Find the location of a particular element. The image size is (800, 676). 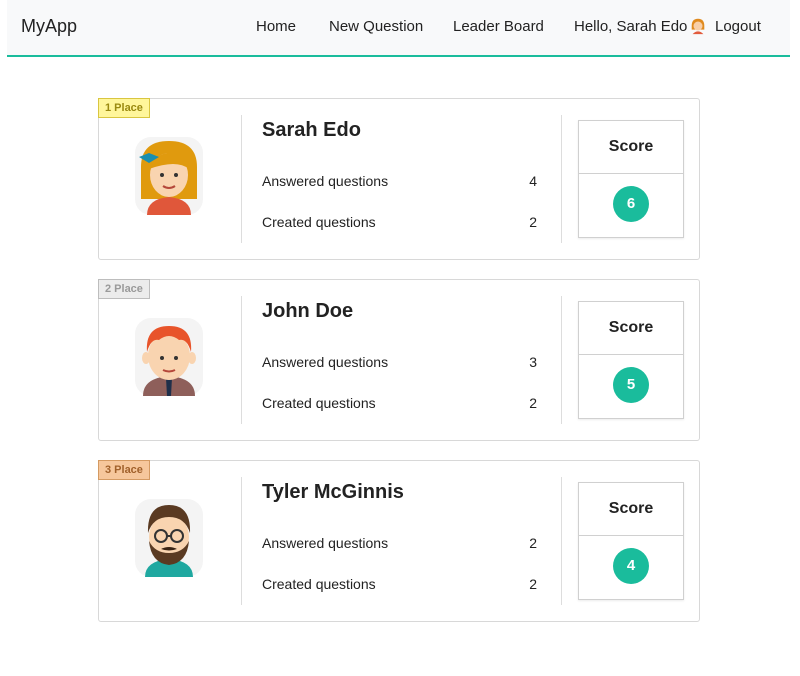

brand-logo: MyApp is located at coordinates (49, 26).